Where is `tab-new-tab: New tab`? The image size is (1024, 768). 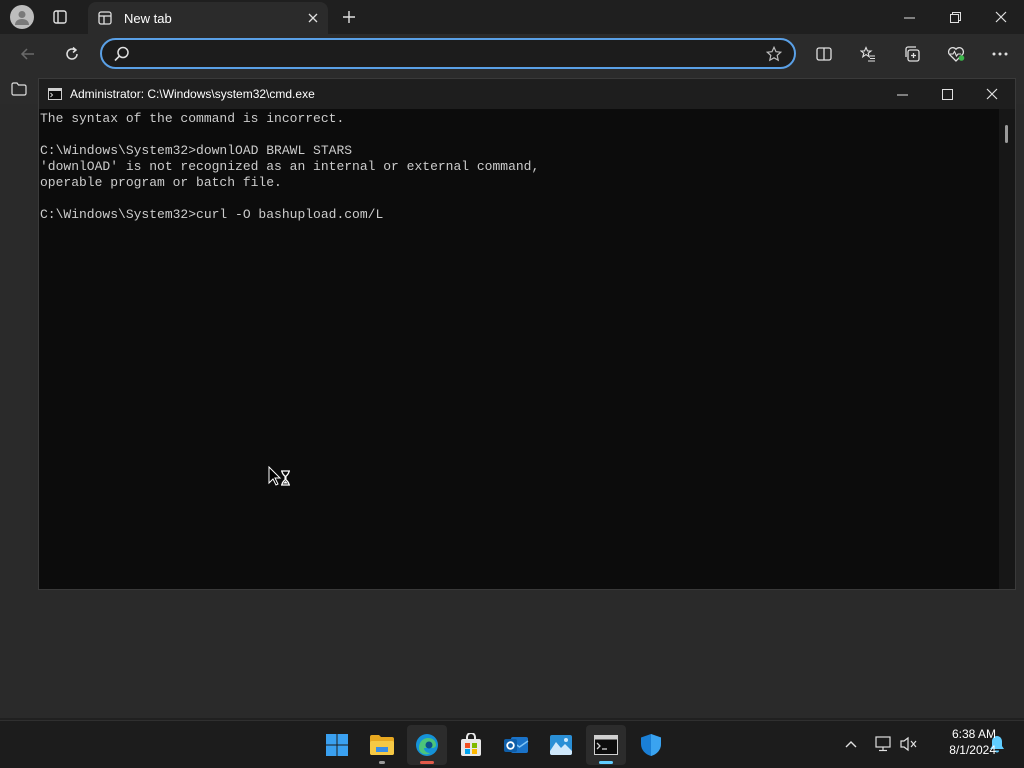 tab-new-tab: New tab is located at coordinates (208, 18).